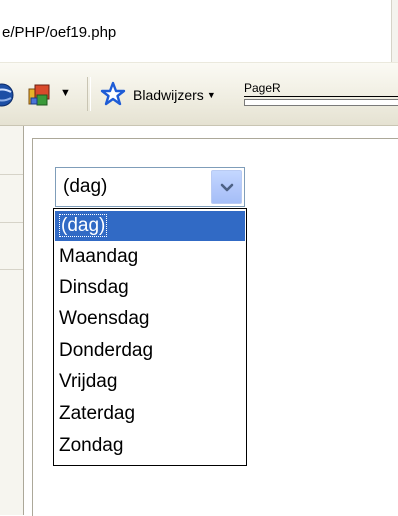 Image resolution: width=398 pixels, height=516 pixels. Describe the element at coordinates (150, 226) in the screenshot. I see `day-option: (dag)` at that location.